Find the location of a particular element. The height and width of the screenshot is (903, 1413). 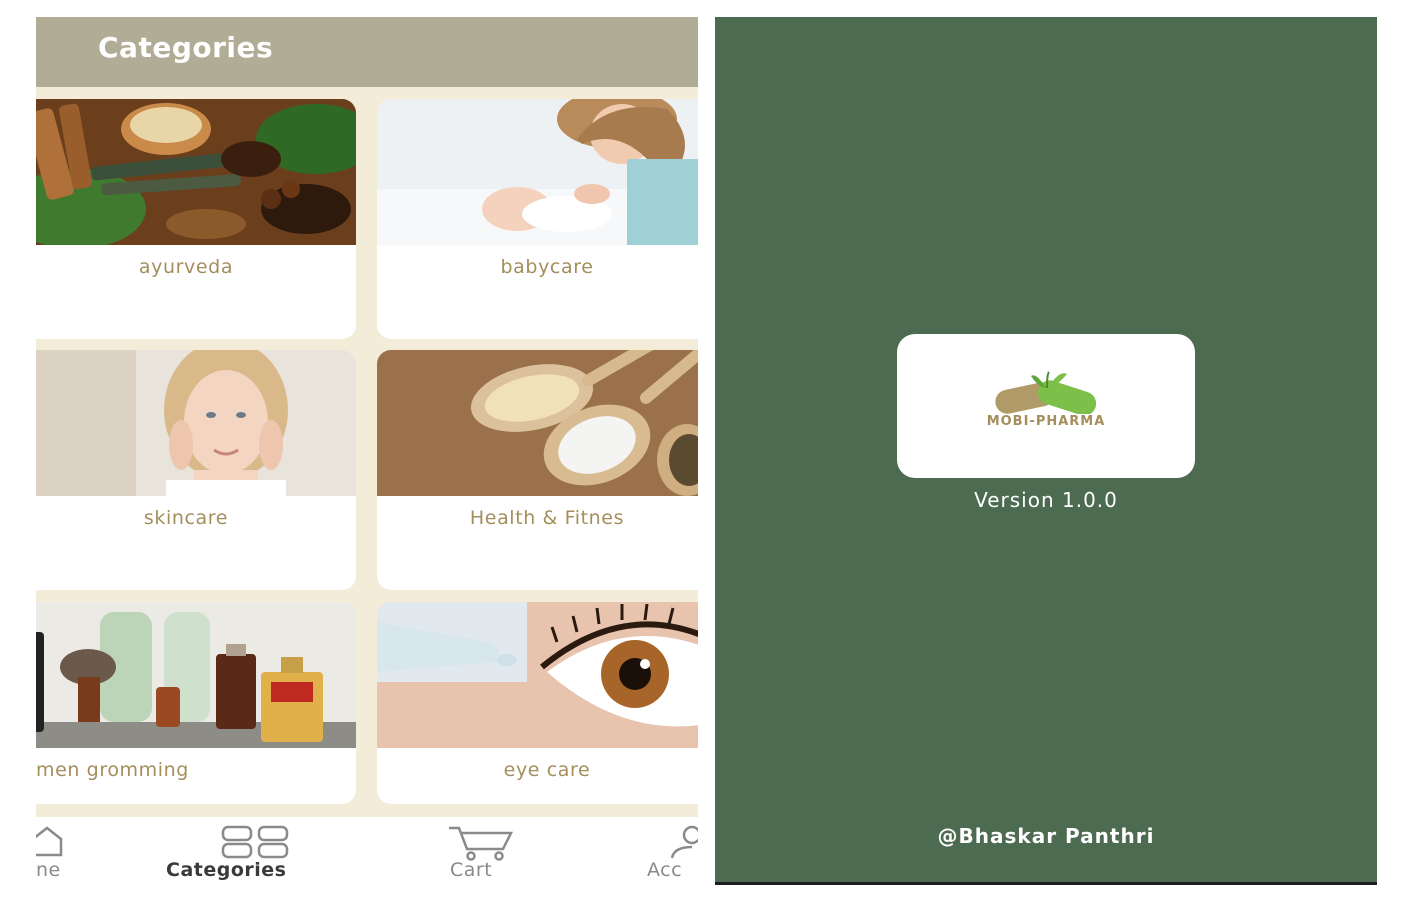

men-grooming-image is located at coordinates (196, 675).